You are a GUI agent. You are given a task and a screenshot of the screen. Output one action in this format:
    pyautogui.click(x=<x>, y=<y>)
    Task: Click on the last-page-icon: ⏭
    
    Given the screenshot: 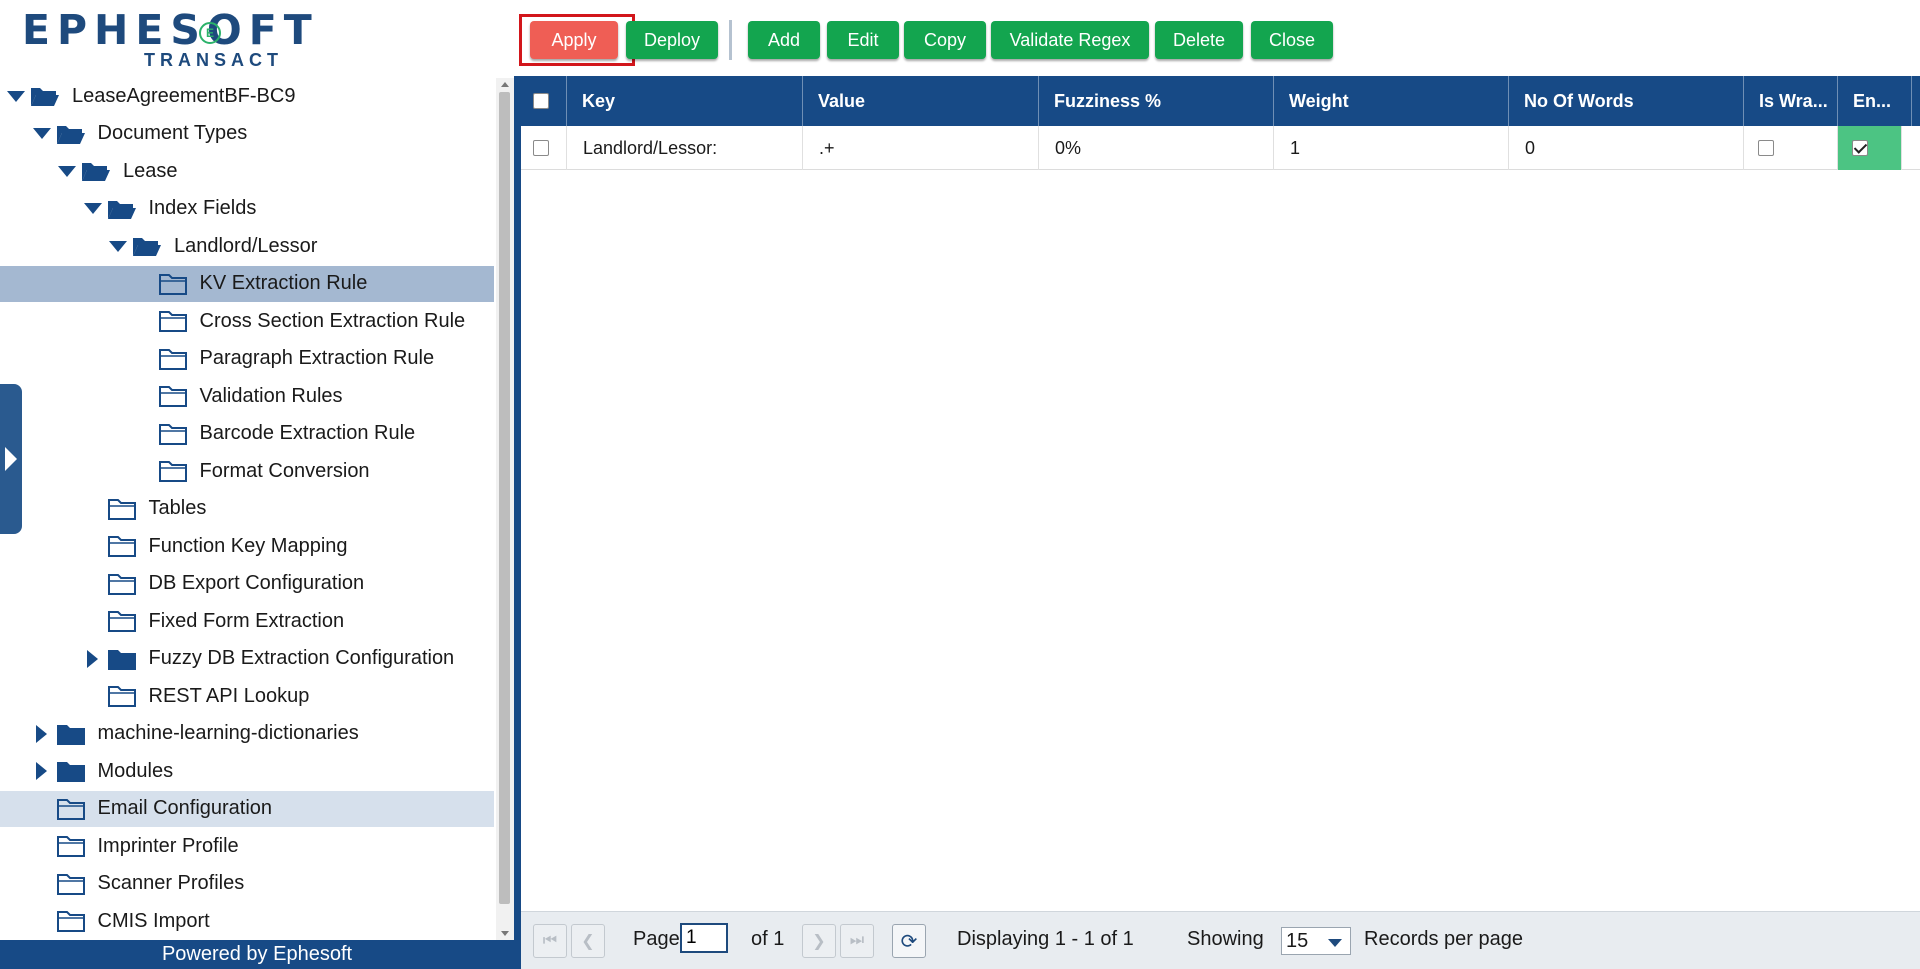 What is the action you would take?
    pyautogui.click(x=857, y=940)
    